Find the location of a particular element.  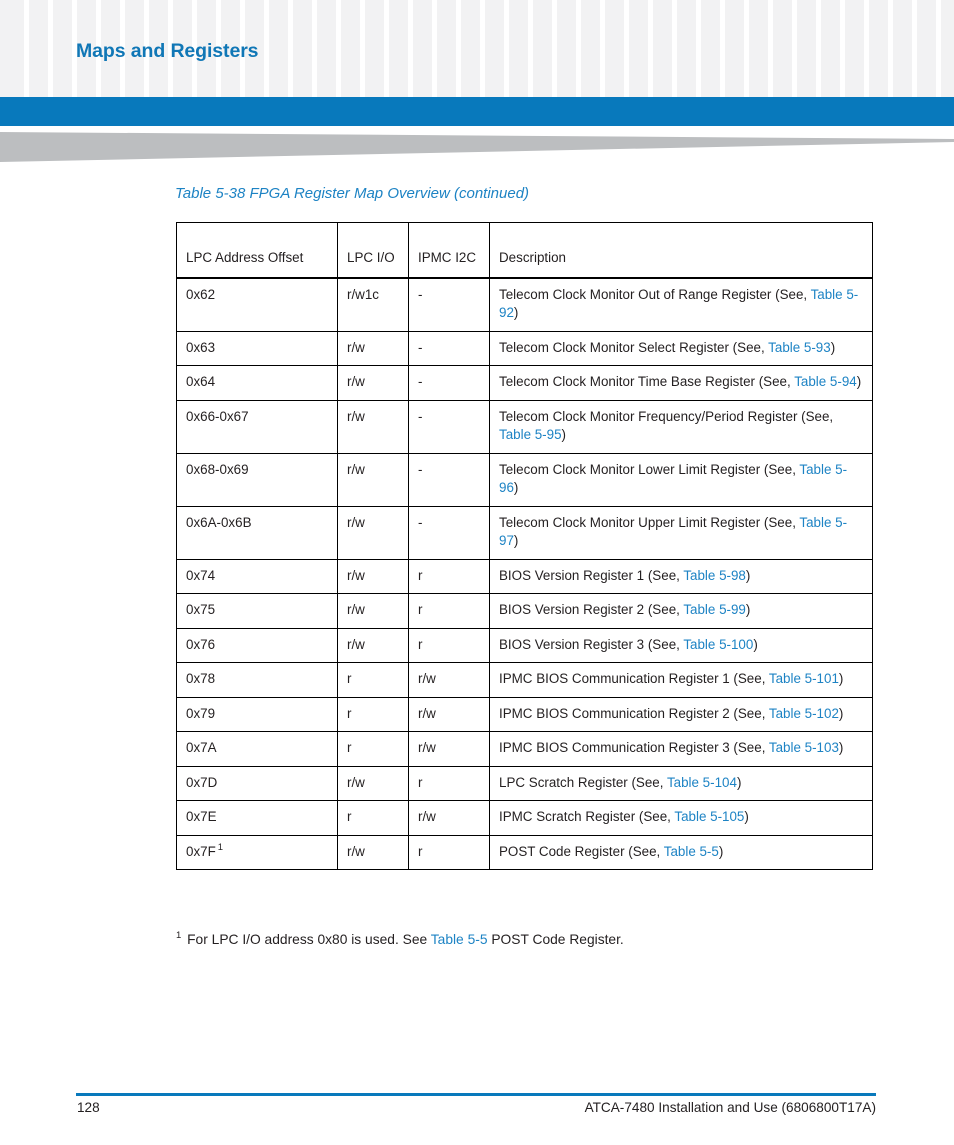

cell-description: LPC Scratch Register (See, Table 5-104) is located at coordinates (681, 783).